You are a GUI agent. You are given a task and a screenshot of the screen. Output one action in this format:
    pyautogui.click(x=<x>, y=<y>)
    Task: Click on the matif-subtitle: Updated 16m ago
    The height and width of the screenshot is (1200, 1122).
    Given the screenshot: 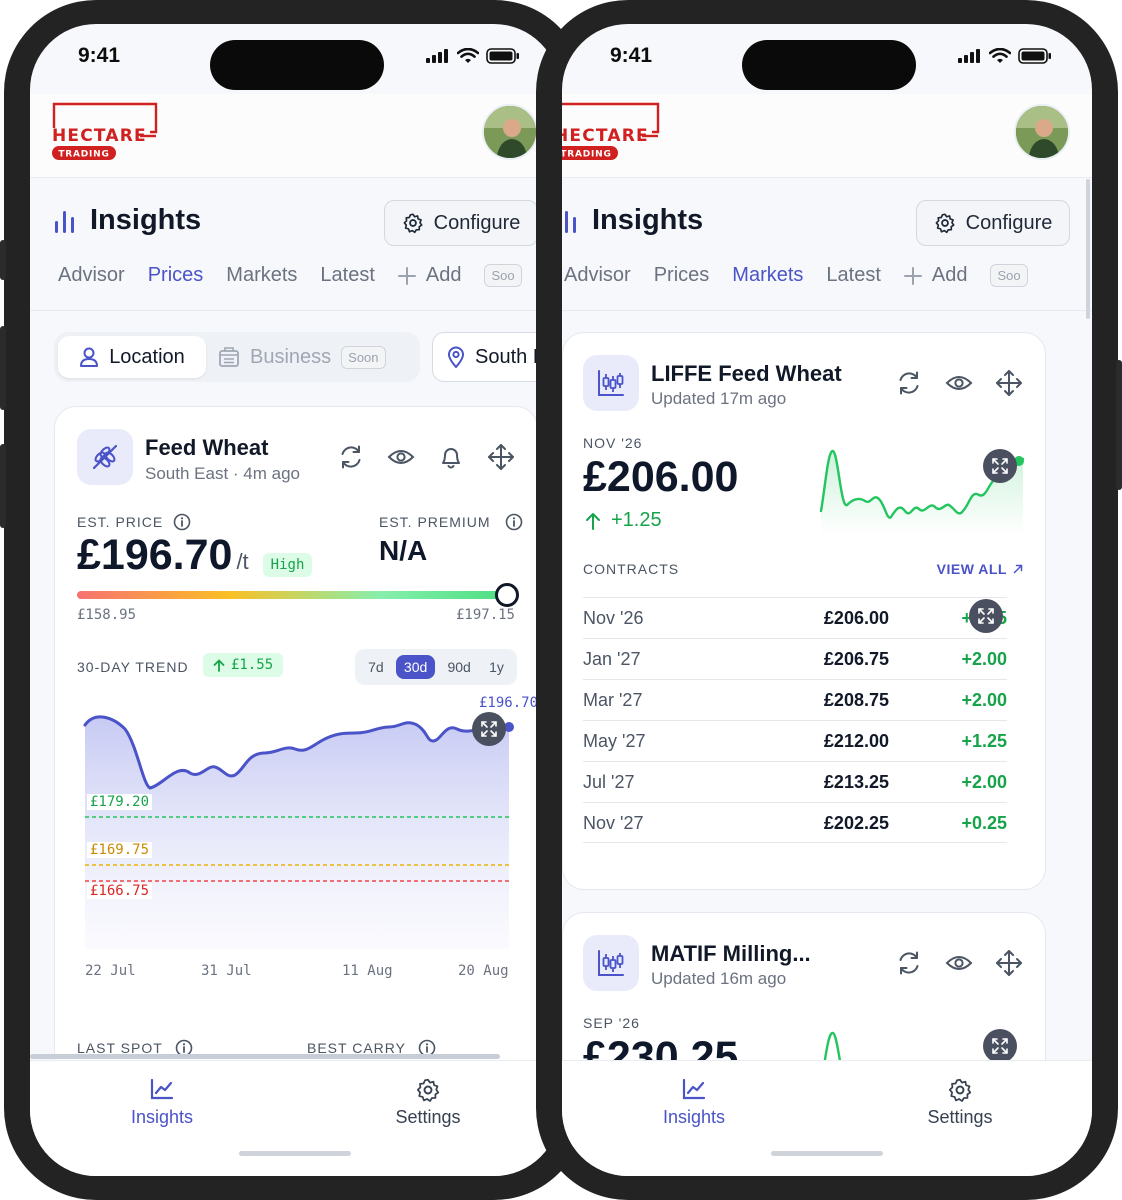 What is the action you would take?
    pyautogui.click(x=719, y=978)
    